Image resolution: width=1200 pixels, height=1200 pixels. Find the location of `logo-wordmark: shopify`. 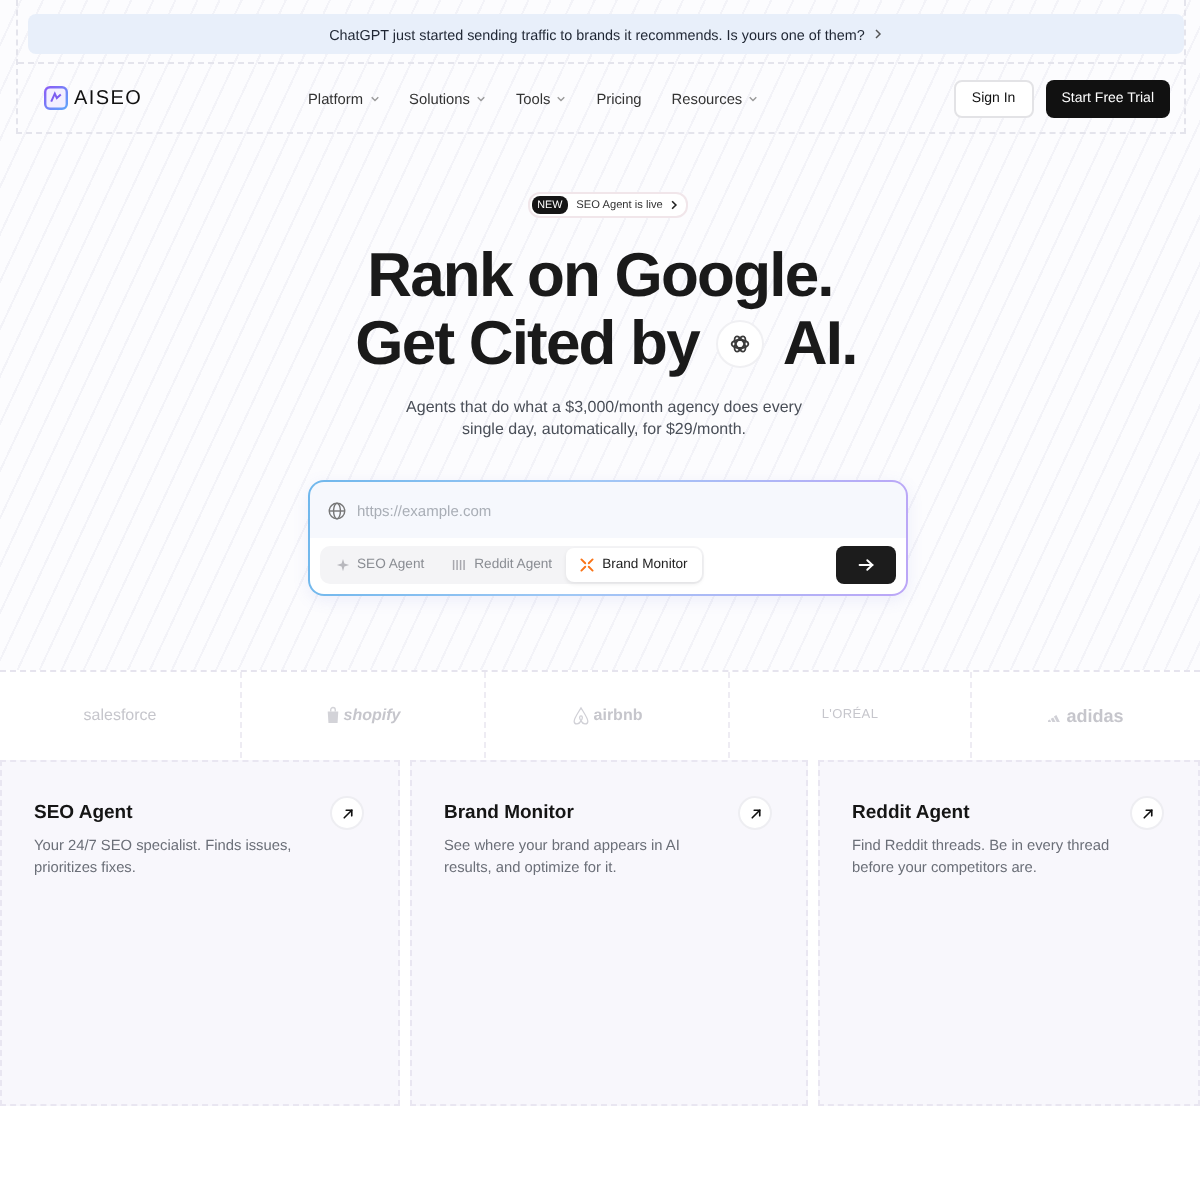

logo-wordmark: shopify is located at coordinates (372, 715).